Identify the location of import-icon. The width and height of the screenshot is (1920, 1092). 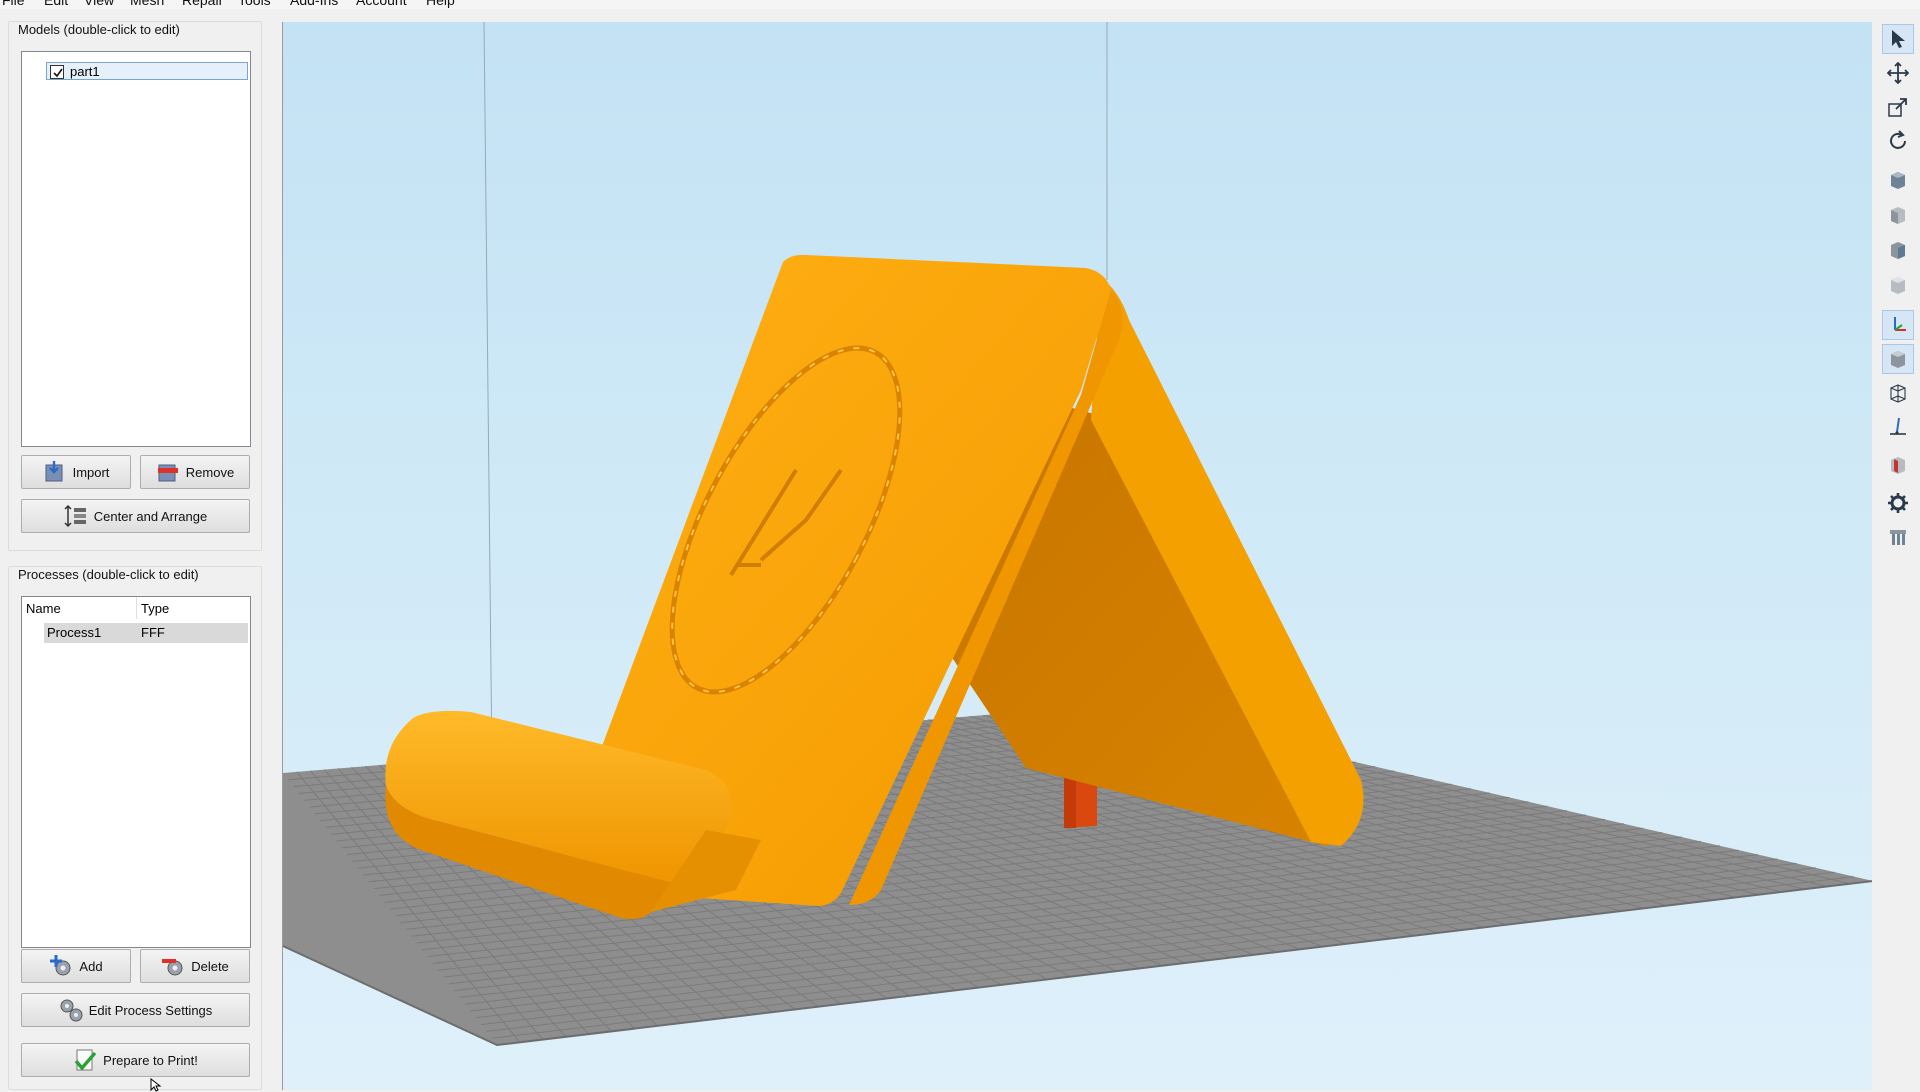
(55, 472).